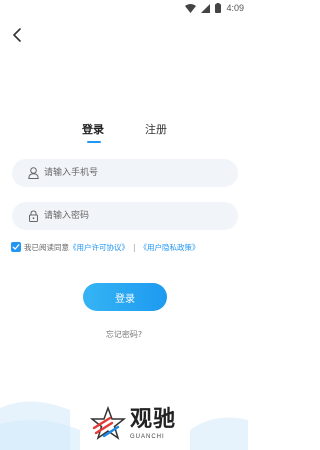 Image resolution: width=320 pixels, height=450 pixels. I want to click on back-button, so click(17, 35).